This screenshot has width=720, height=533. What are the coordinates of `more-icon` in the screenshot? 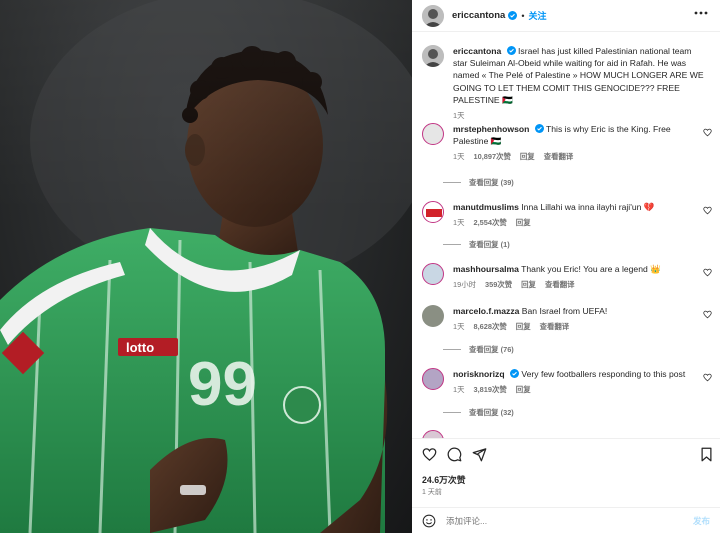 It's located at (701, 13).